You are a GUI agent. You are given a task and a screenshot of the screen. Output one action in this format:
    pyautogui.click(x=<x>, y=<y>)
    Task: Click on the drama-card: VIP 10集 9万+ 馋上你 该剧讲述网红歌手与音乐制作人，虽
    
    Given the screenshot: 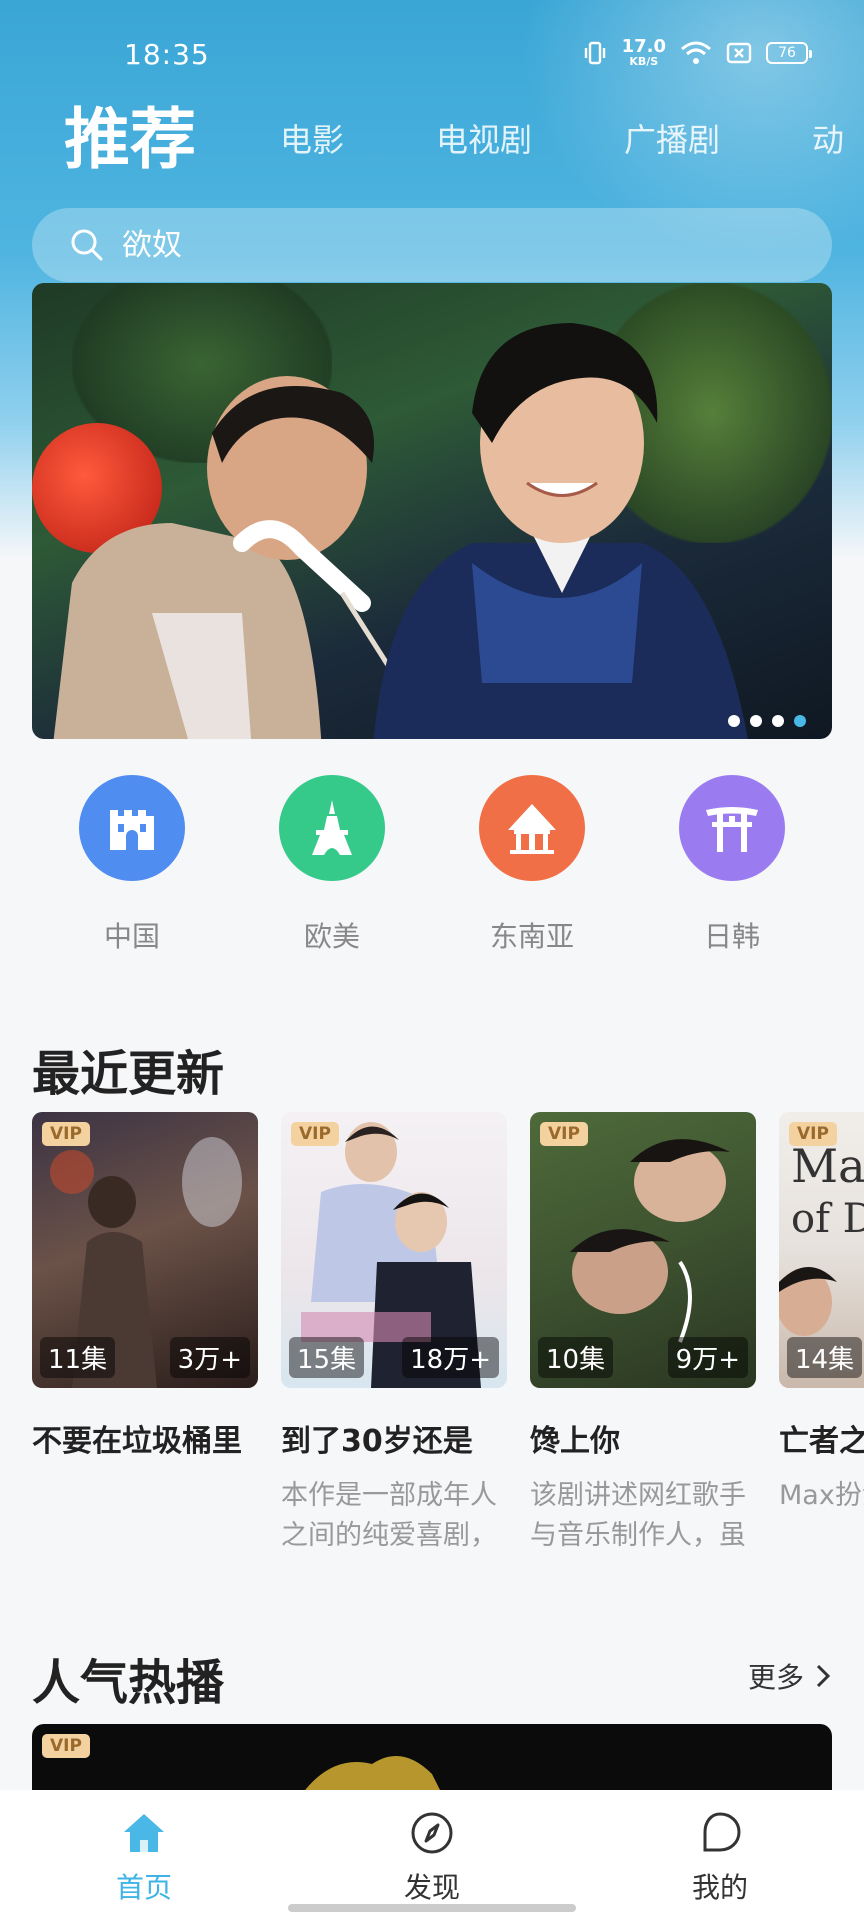 What is the action you would take?
    pyautogui.click(x=643, y=1332)
    